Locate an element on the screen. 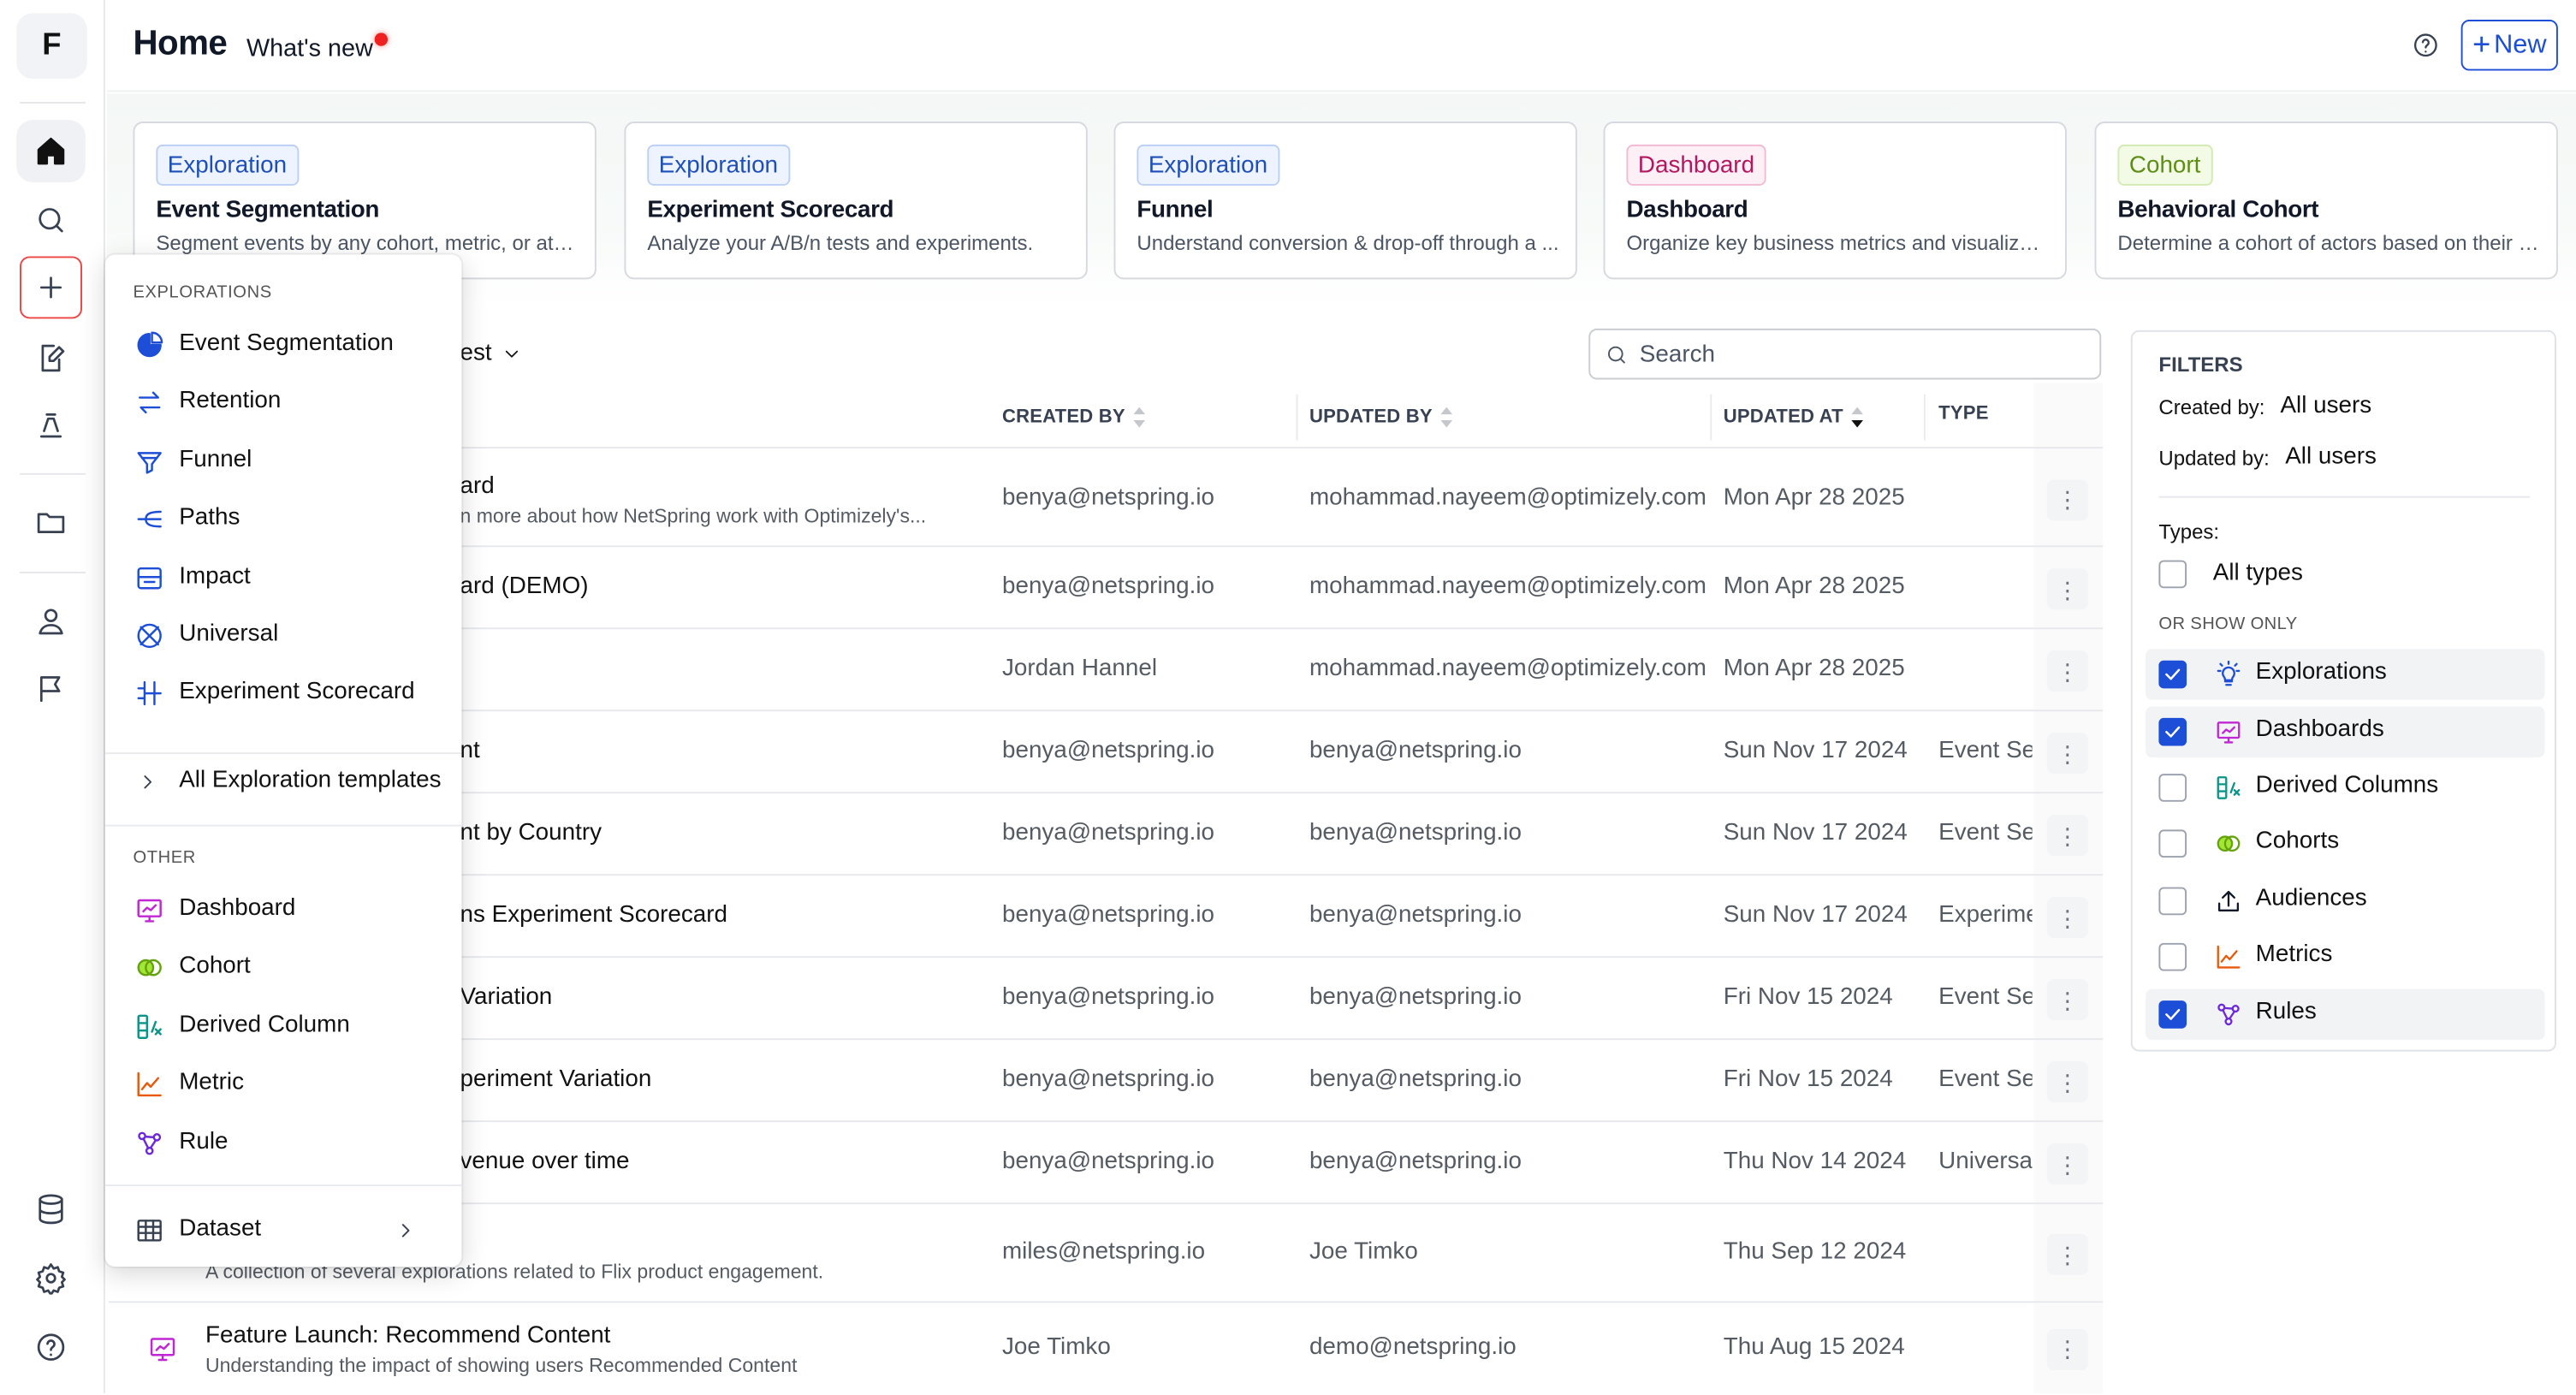 Image resolution: width=2576 pixels, height=1395 pixels. edit-doc-icon is located at coordinates (50, 357).